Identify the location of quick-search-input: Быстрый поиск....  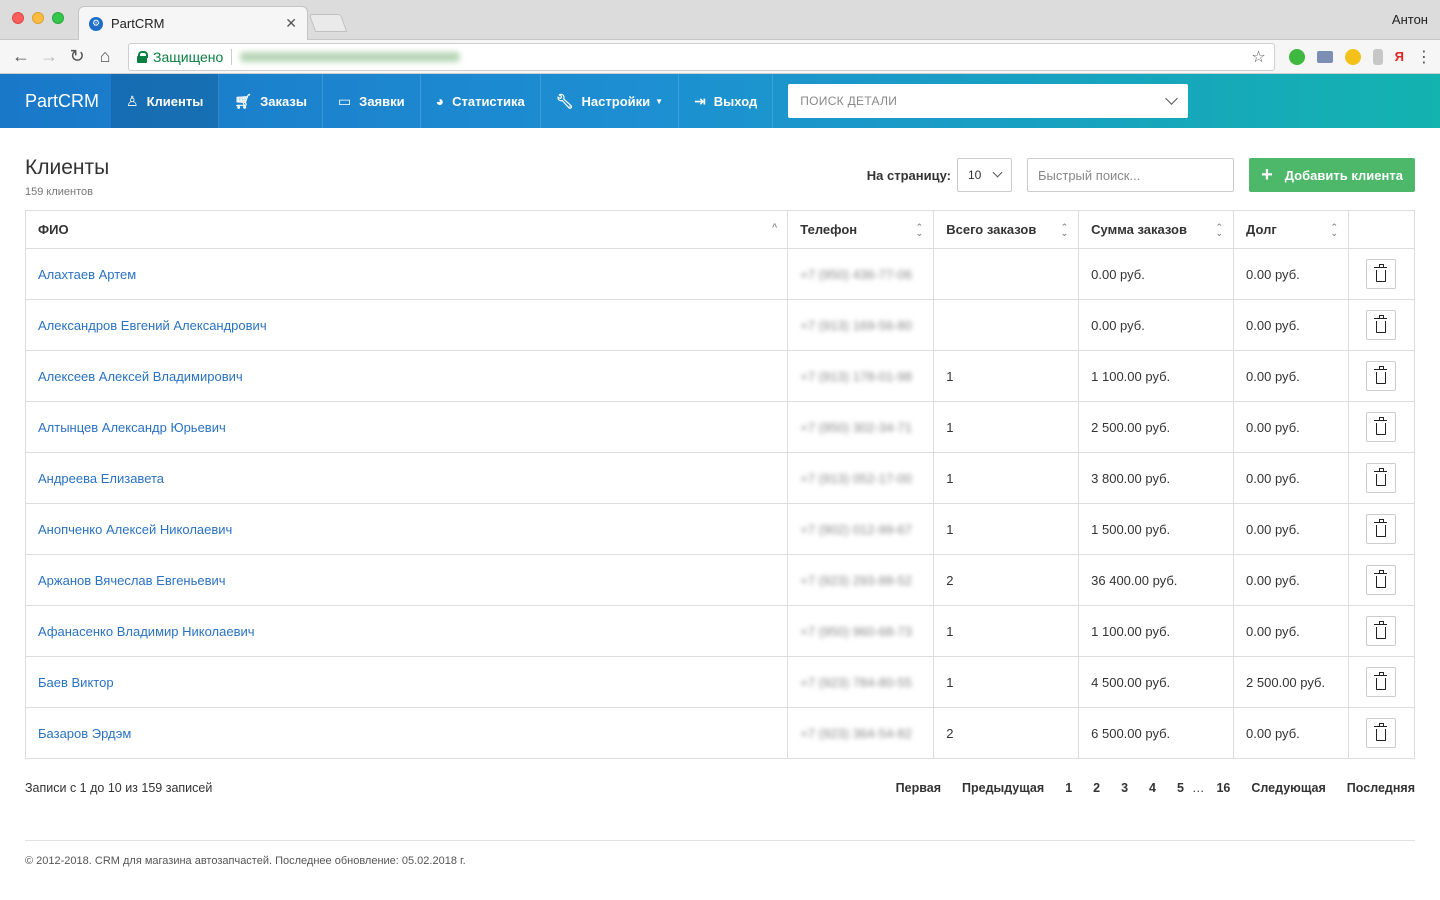
(1130, 175).